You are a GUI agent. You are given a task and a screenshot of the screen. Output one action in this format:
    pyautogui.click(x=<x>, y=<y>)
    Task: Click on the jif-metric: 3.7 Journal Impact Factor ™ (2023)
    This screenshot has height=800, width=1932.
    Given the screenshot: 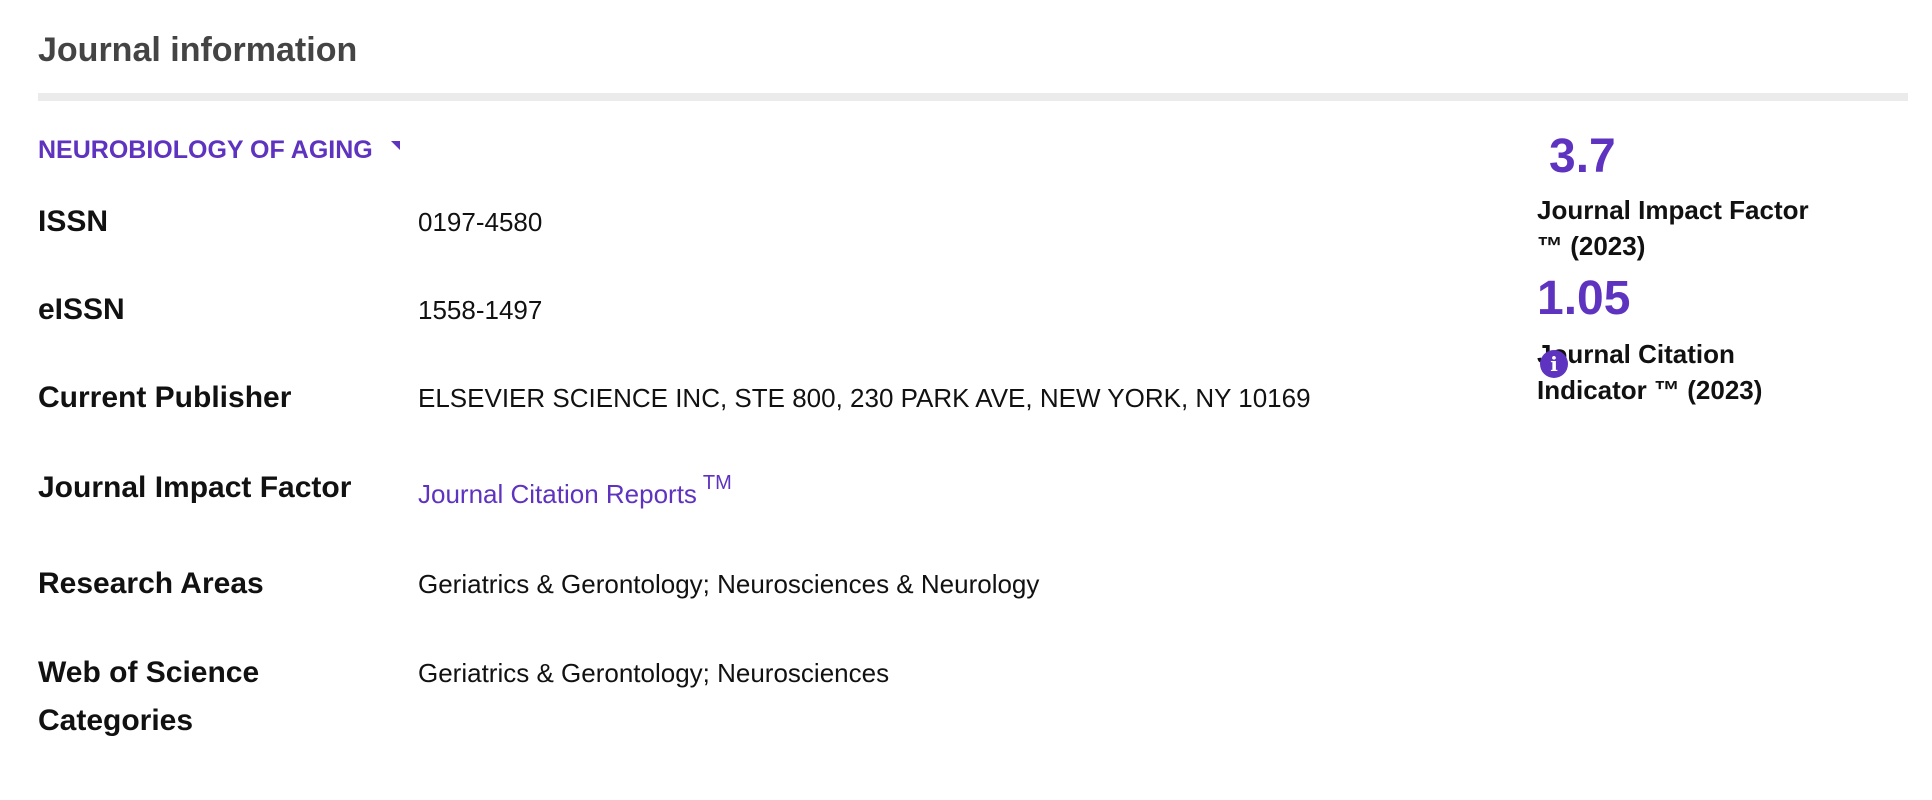 What is the action you would take?
    pyautogui.click(x=1697, y=196)
    